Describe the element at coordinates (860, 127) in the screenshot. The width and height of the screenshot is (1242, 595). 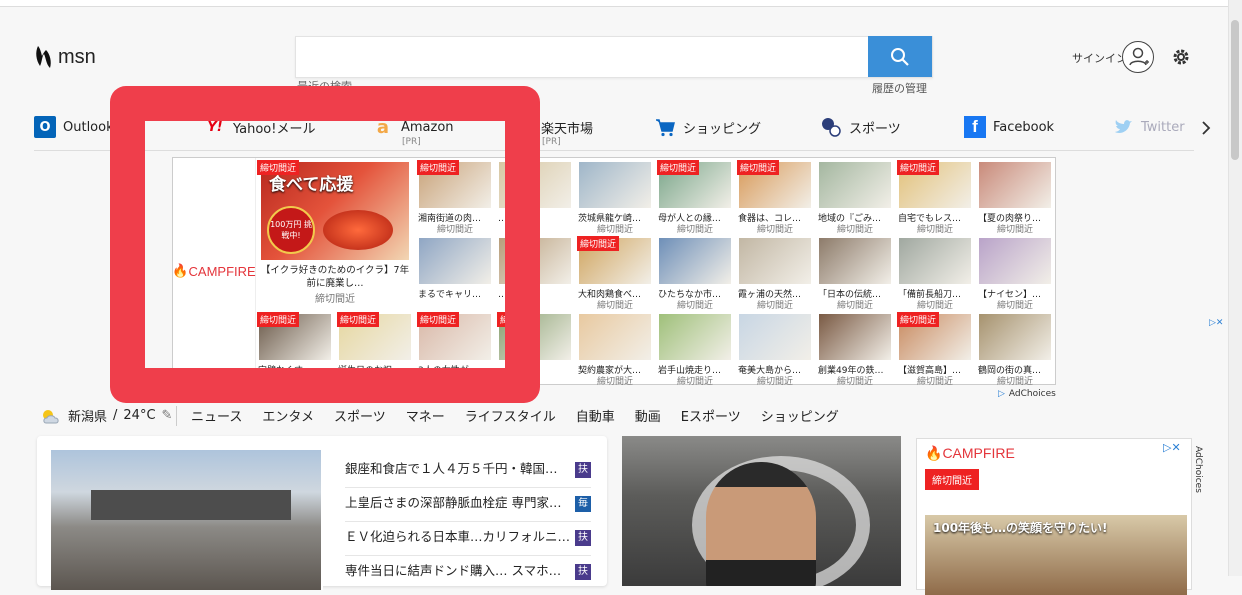
I see `quicklink-sports: スポーツ` at that location.